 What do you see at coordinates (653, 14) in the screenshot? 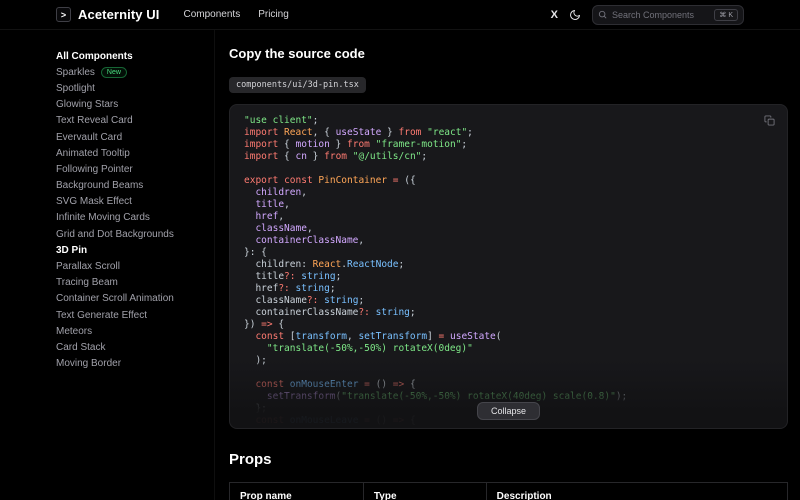
I see `search-placeholder: Search Components` at bounding box center [653, 14].